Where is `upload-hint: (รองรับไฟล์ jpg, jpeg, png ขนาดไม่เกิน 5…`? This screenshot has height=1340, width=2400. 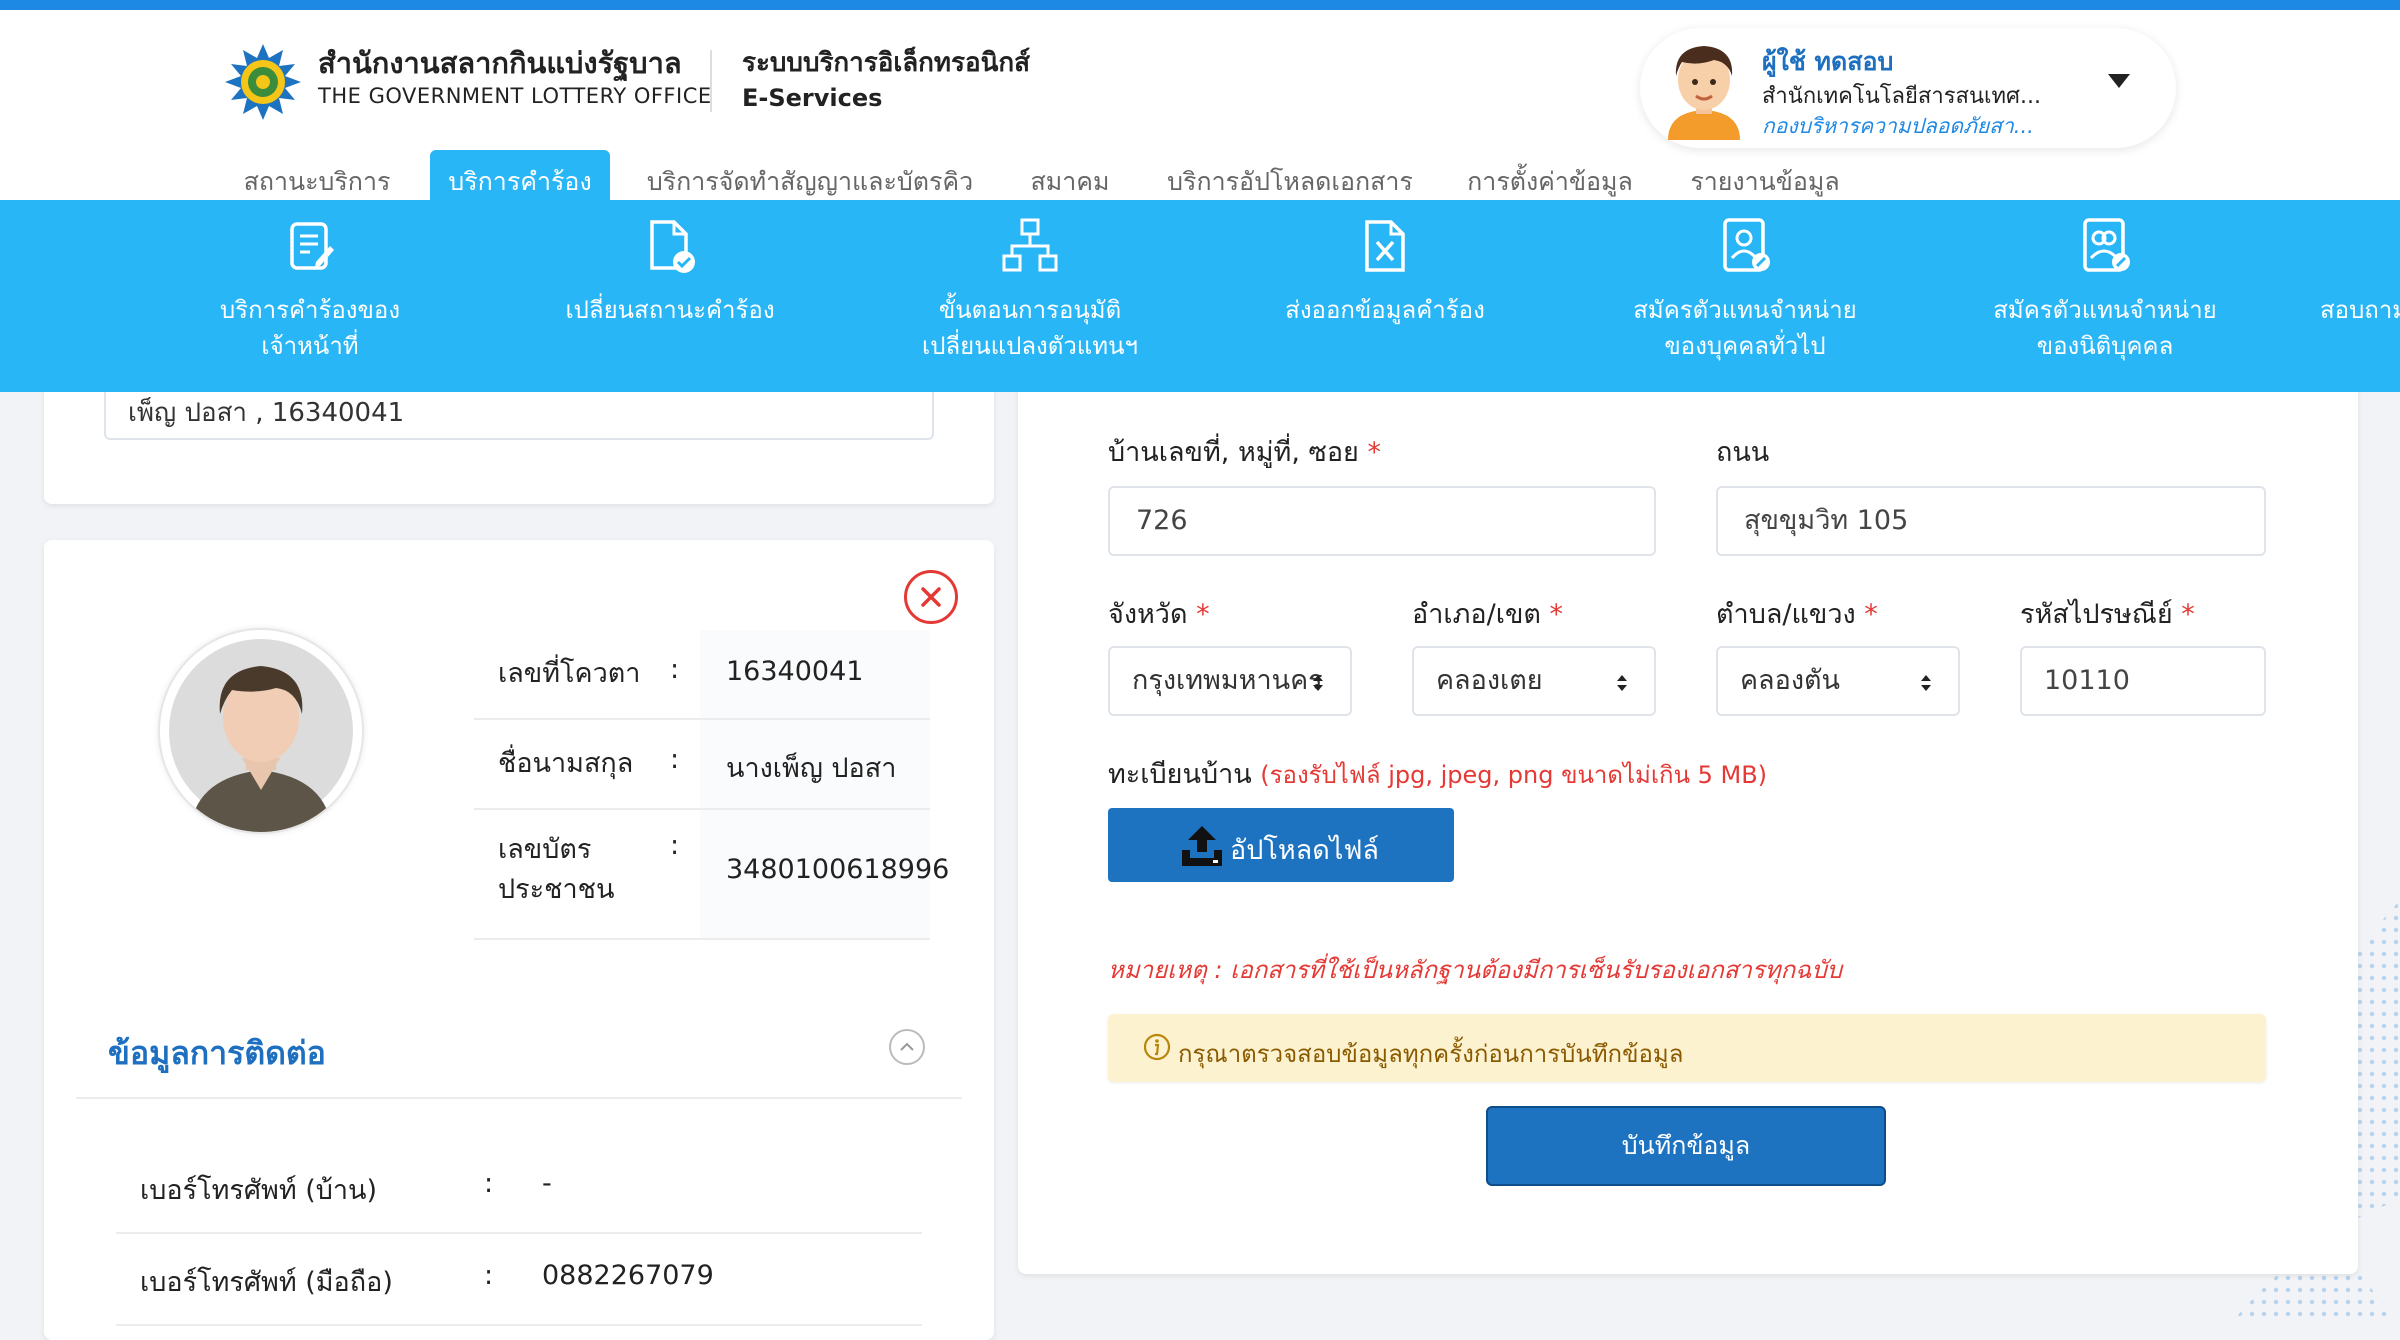 upload-hint: (รองรับไฟล์ jpg, jpeg, png ขนาดไม่เกิน 5… is located at coordinates (1514, 775).